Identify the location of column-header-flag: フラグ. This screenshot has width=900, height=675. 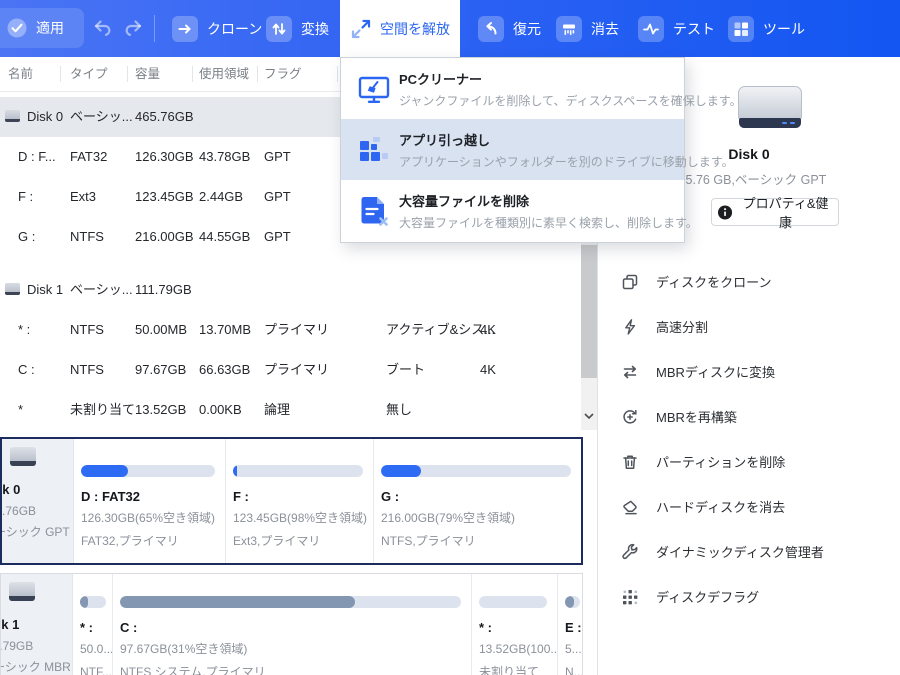
(283, 74).